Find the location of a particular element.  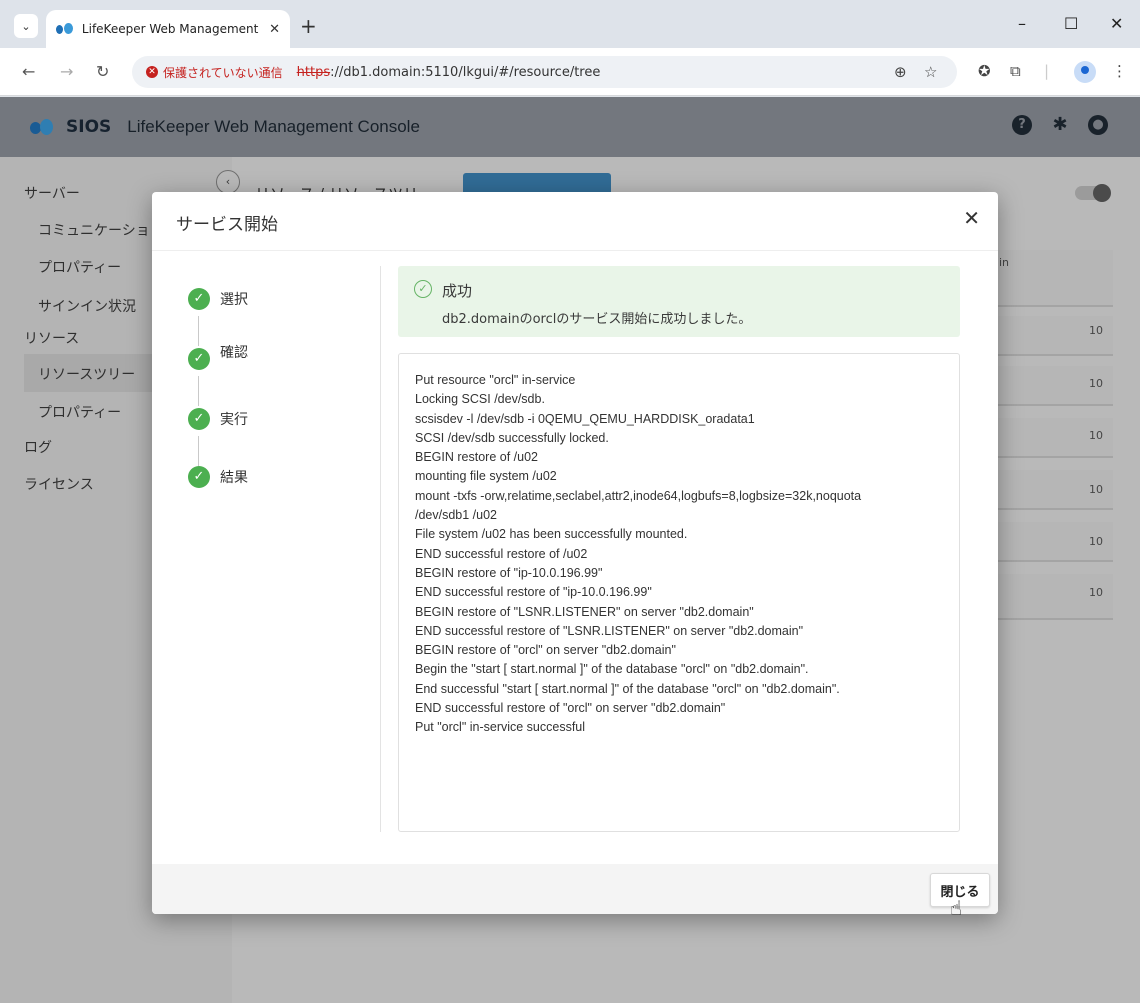

back-arrow-icon: ← is located at coordinates (28, 71).